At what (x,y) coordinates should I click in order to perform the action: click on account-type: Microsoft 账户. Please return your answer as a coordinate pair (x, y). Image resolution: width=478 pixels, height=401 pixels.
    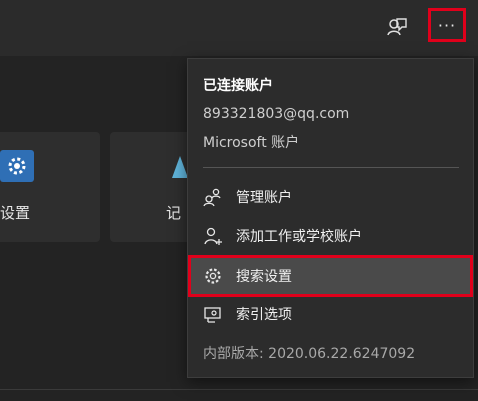
    Looking at the image, I should click on (251, 143).